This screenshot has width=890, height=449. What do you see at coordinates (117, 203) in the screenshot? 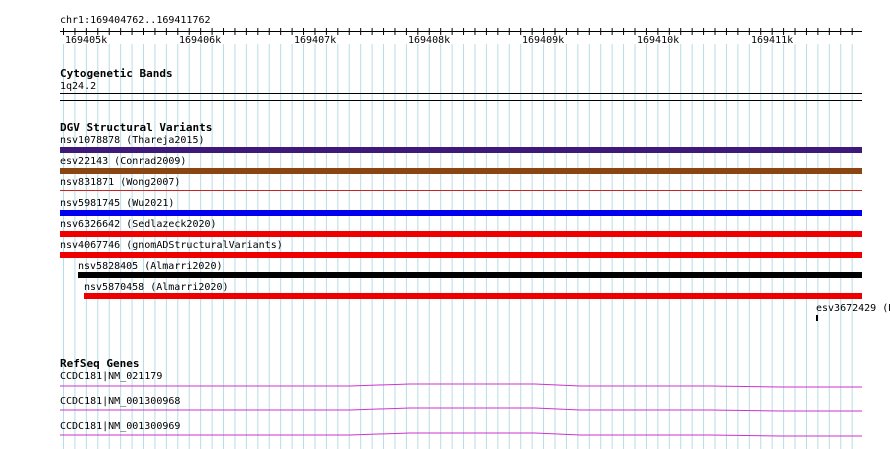
I see `sv-label: nsv5981745 (Wu2021)` at bounding box center [117, 203].